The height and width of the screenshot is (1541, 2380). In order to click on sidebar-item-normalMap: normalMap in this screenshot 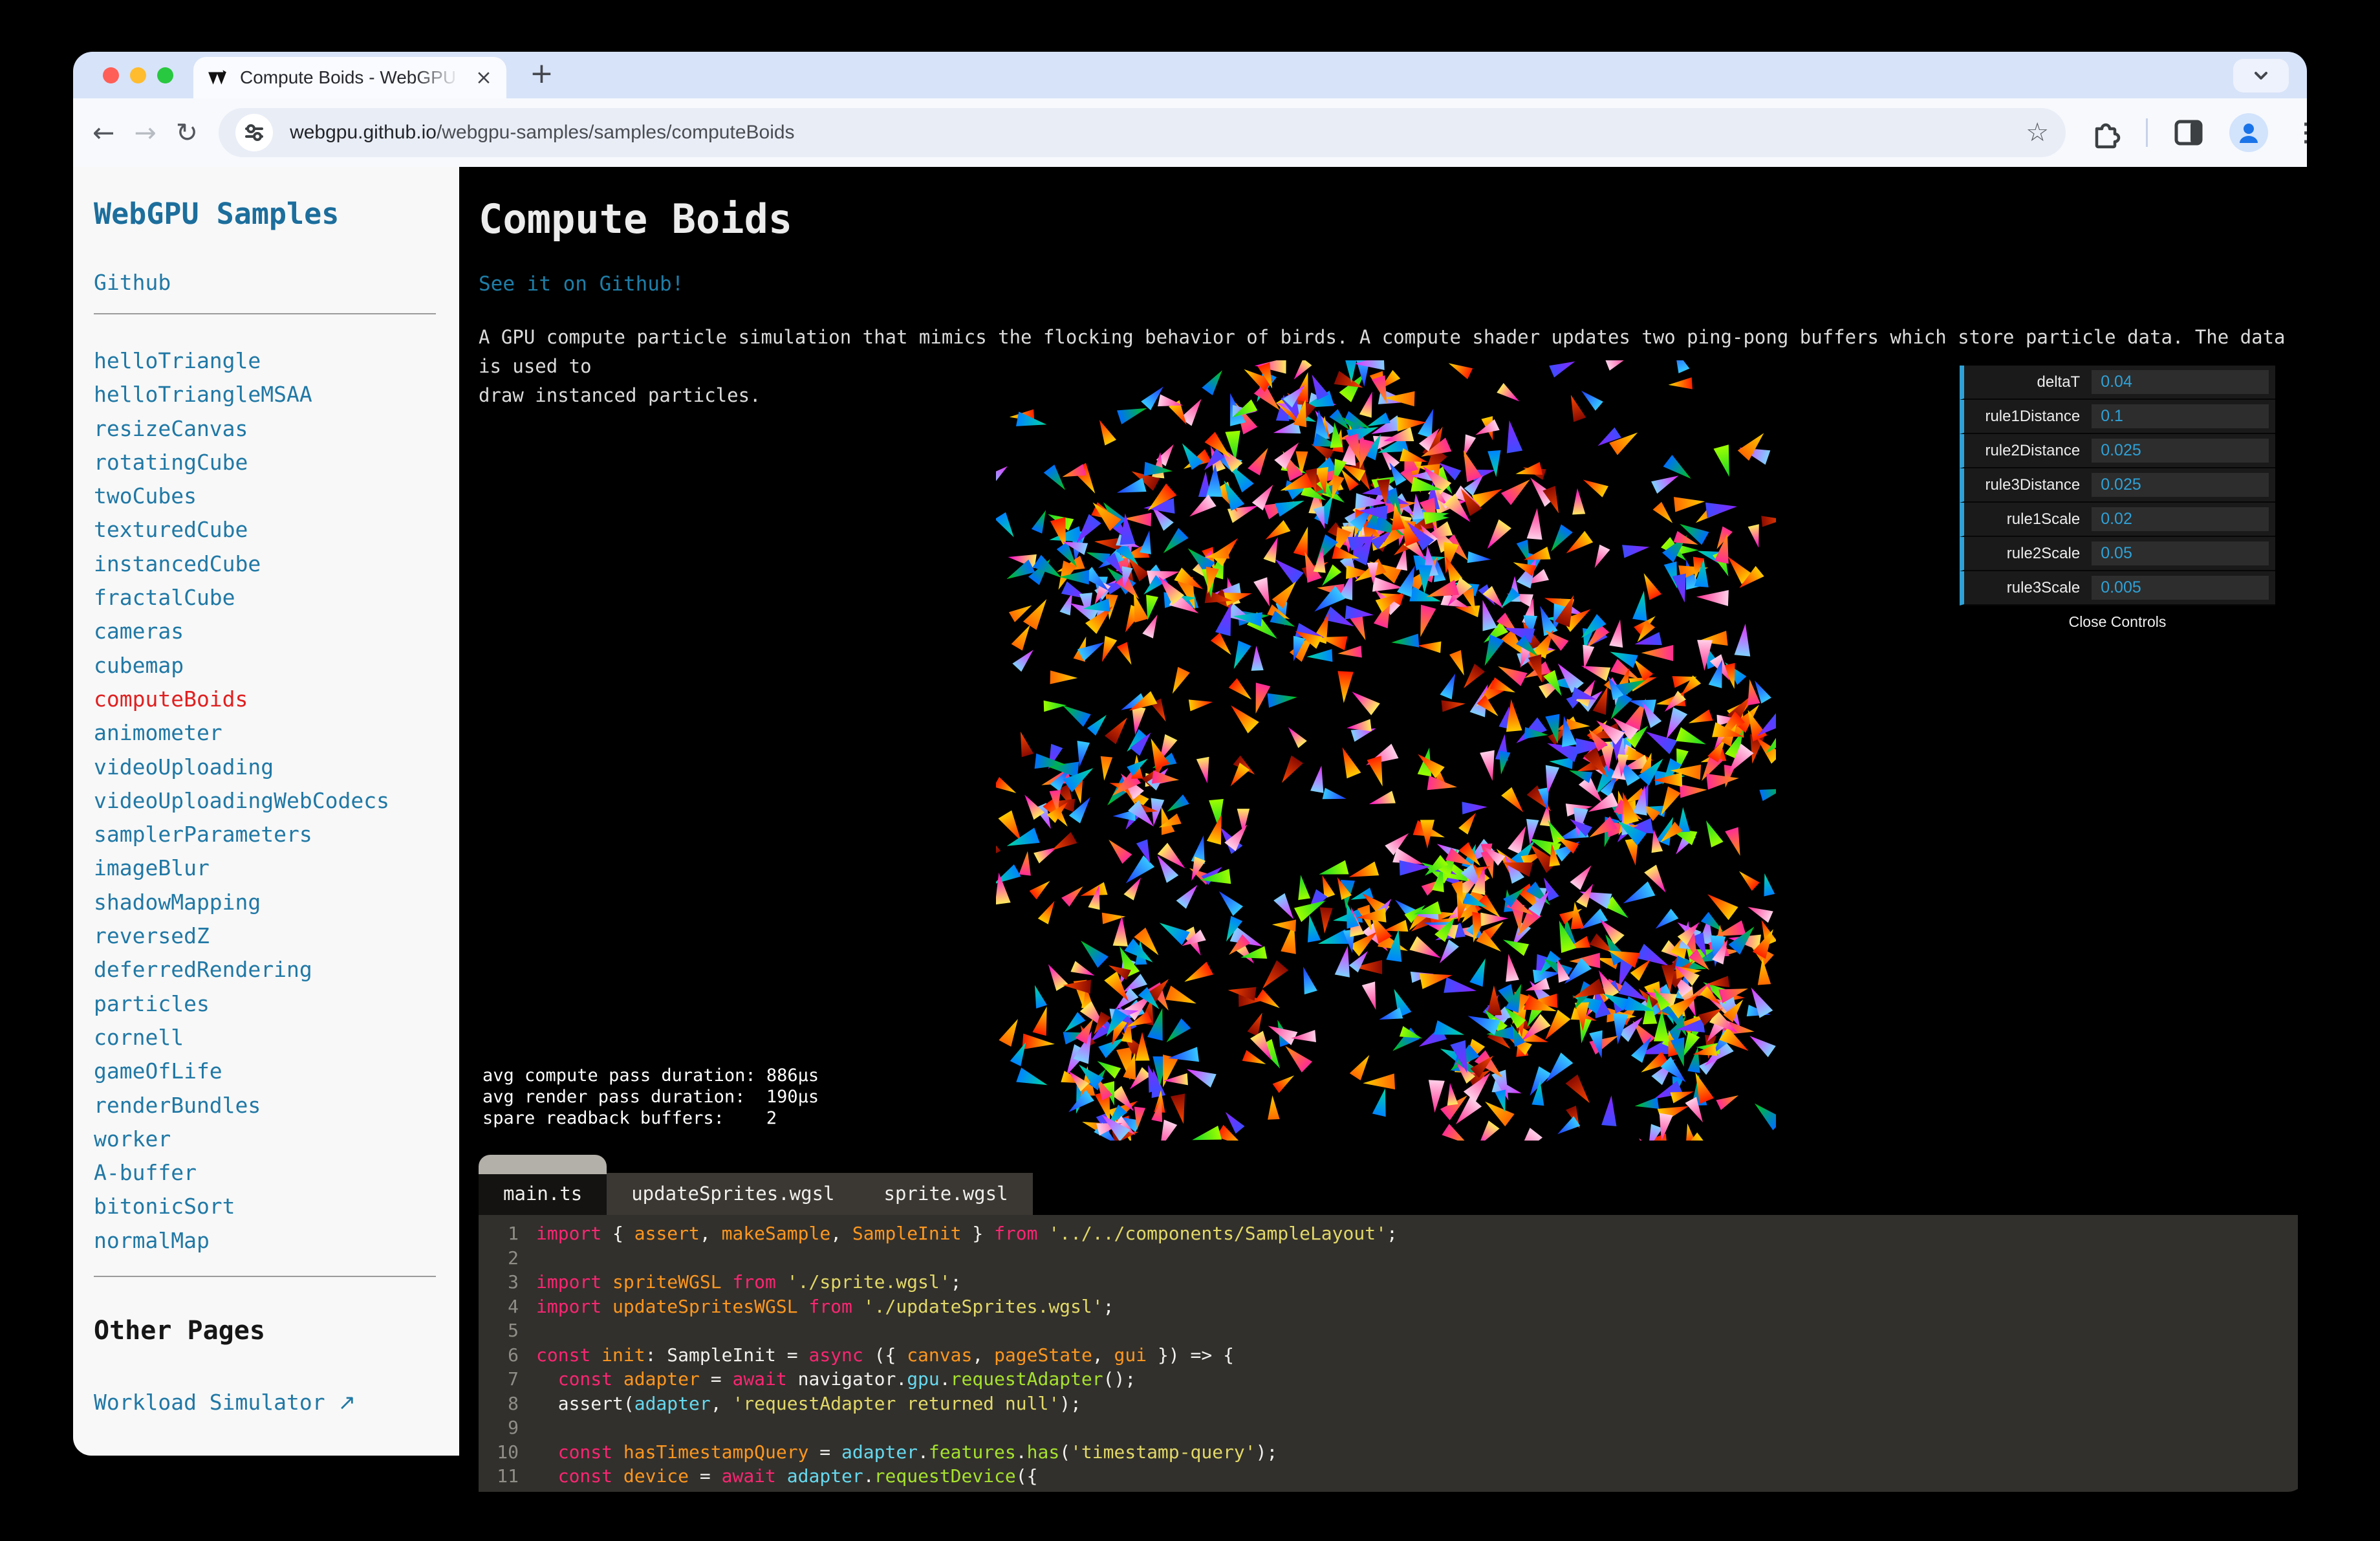, I will do `click(265, 1241)`.